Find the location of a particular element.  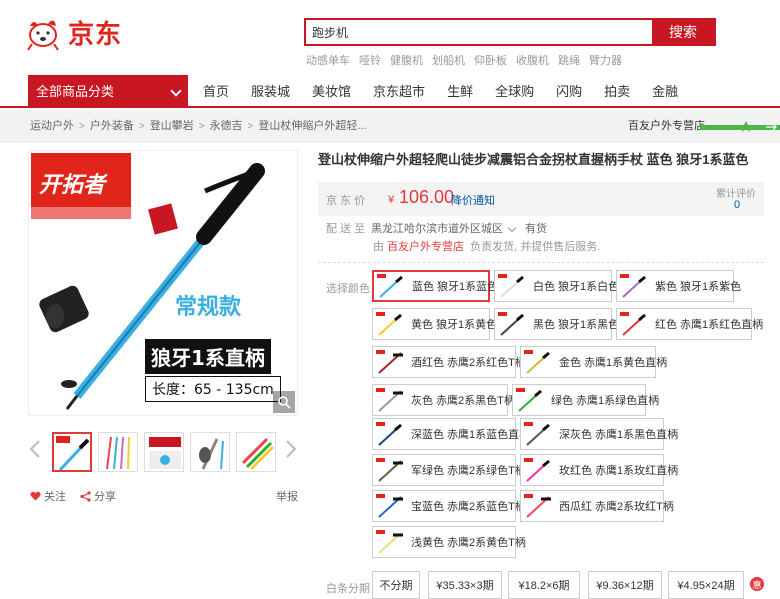

nav-links: 首页 服装城 美妆馆 京东超市 生鲜 全球购 闪购 拍卖 金融 is located at coordinates (440, 91).